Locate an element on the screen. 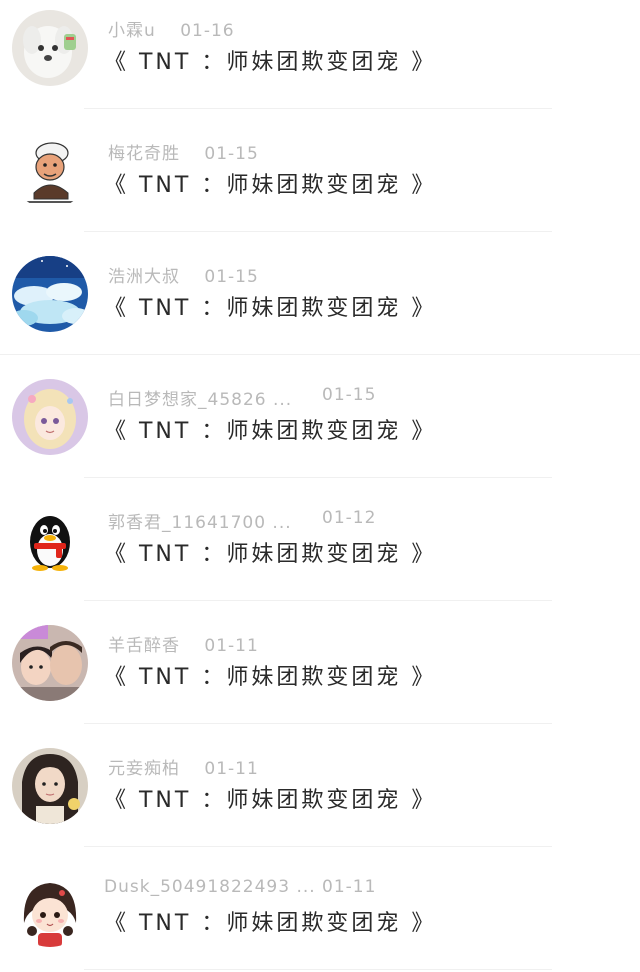 The image size is (640, 972). comment-item: 羊舌醉香 01-11 《 TNT ：师妹团欺变团宠 》 is located at coordinates (320, 676).